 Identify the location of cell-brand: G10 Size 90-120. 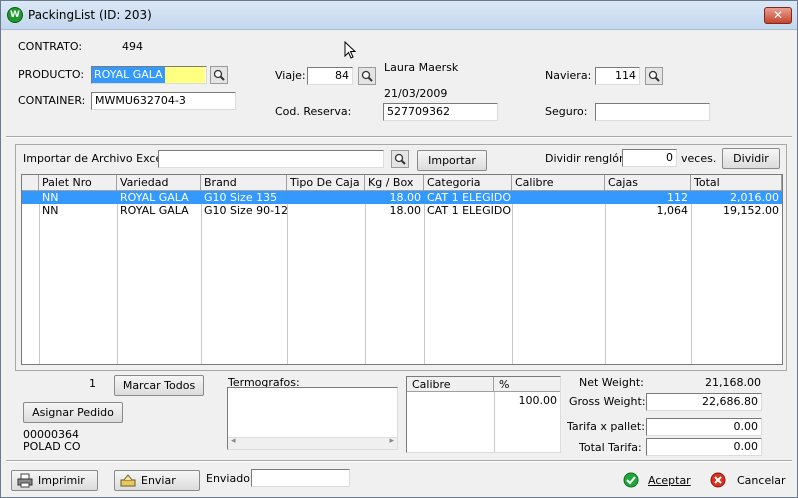
(245, 210).